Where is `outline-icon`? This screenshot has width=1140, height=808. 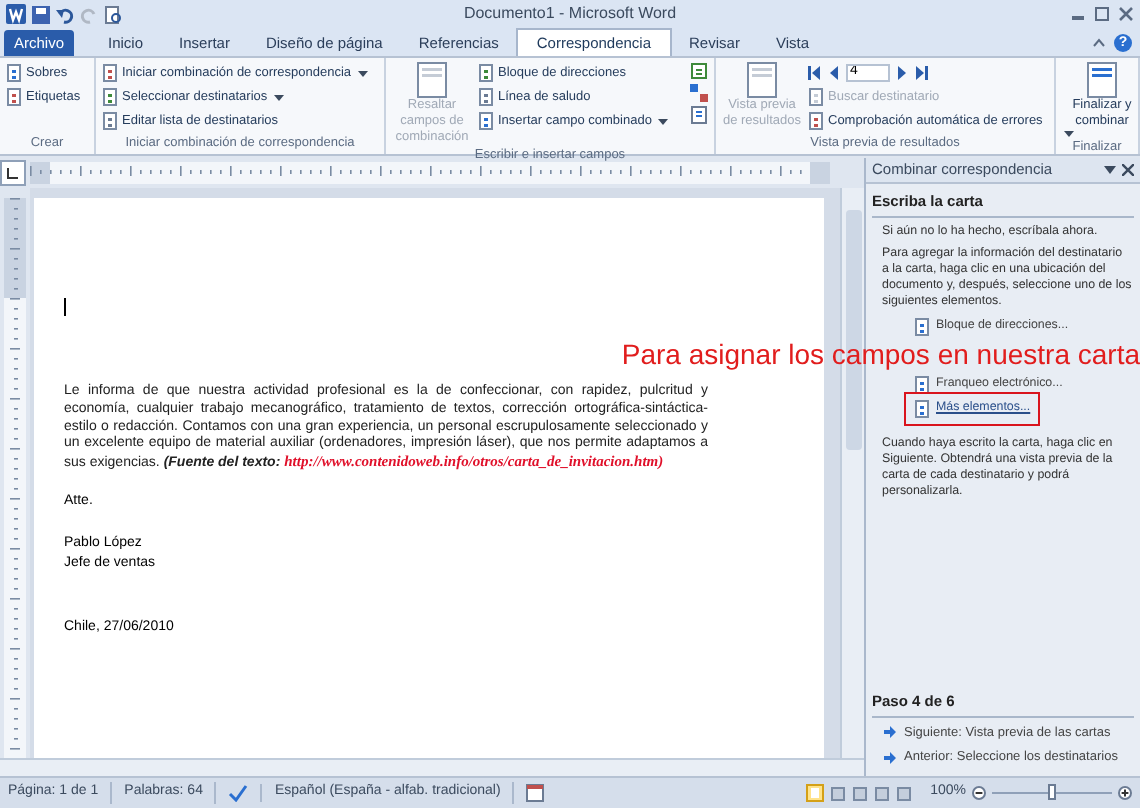 outline-icon is located at coordinates (882, 793).